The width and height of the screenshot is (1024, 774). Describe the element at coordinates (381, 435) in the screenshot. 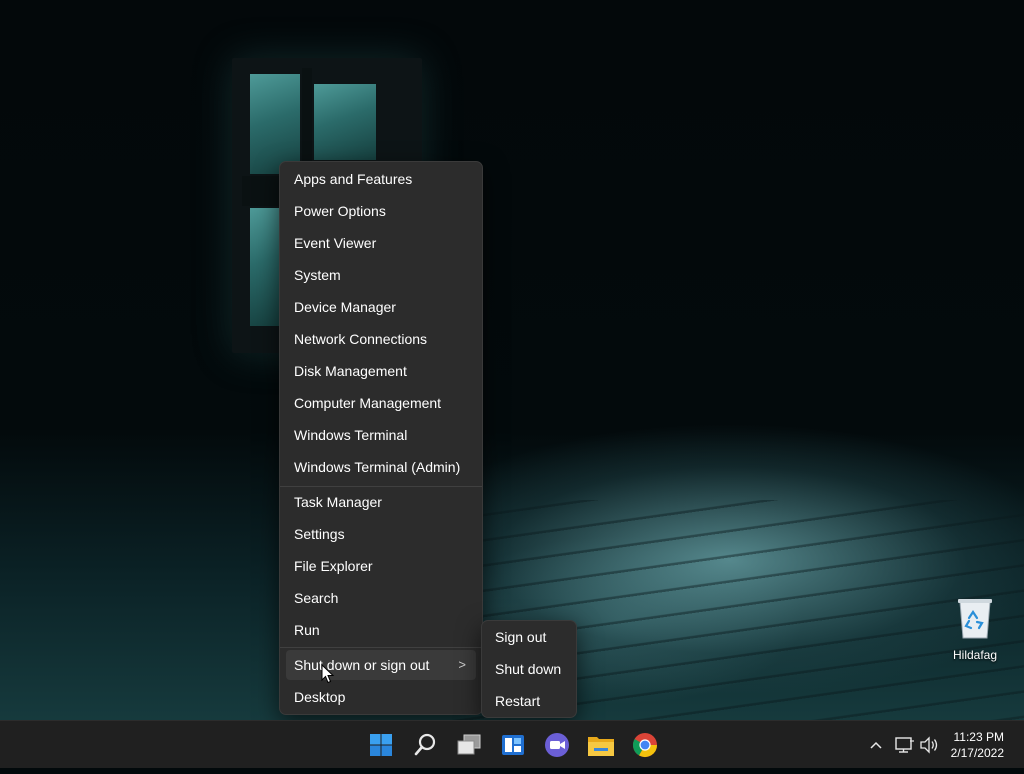

I see `menu-item-windows-terminal: Windows Terminal` at that location.